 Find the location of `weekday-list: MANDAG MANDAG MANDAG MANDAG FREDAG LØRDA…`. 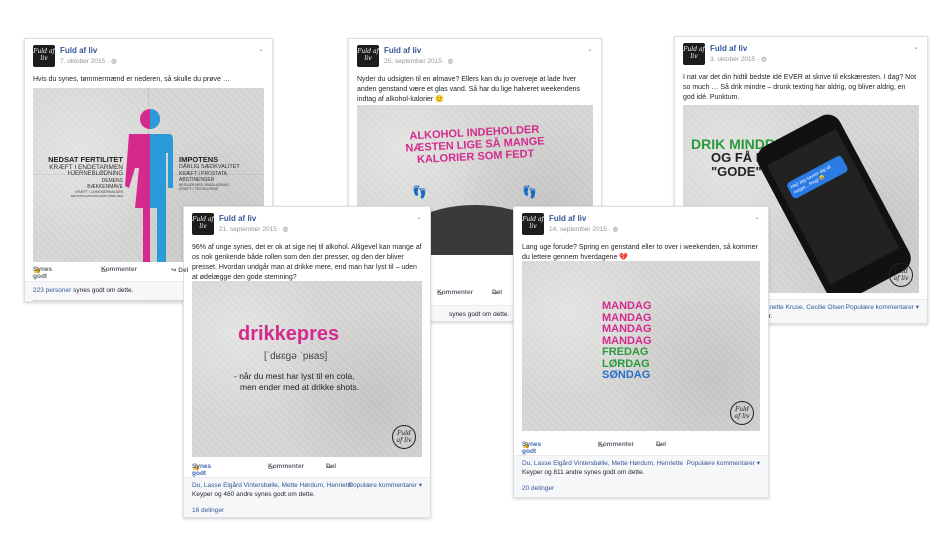

weekday-list: MANDAG MANDAG MANDAG MANDAG FREDAG LØRDA… is located at coordinates (627, 341).